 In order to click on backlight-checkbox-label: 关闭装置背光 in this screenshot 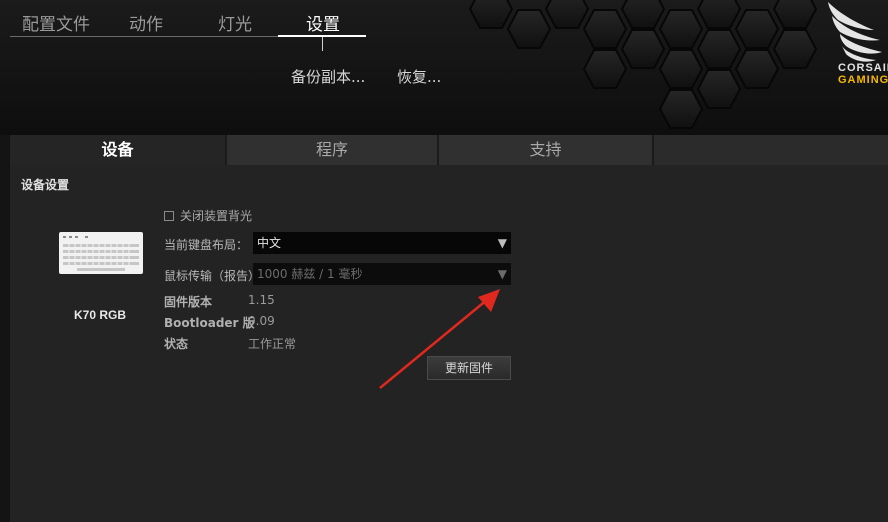, I will do `click(216, 216)`.